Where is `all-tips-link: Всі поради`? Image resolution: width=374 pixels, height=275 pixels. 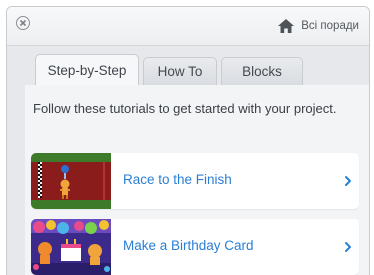
all-tips-link: Всі поради is located at coordinates (318, 26).